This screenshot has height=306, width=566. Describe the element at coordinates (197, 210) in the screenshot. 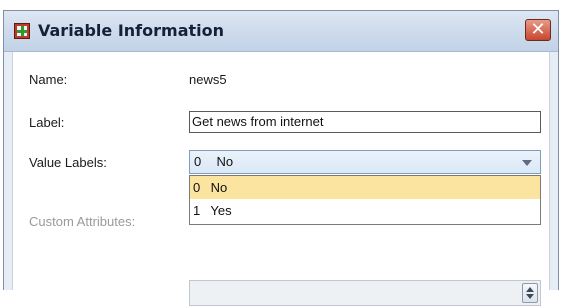

I see `option-code: 1` at that location.